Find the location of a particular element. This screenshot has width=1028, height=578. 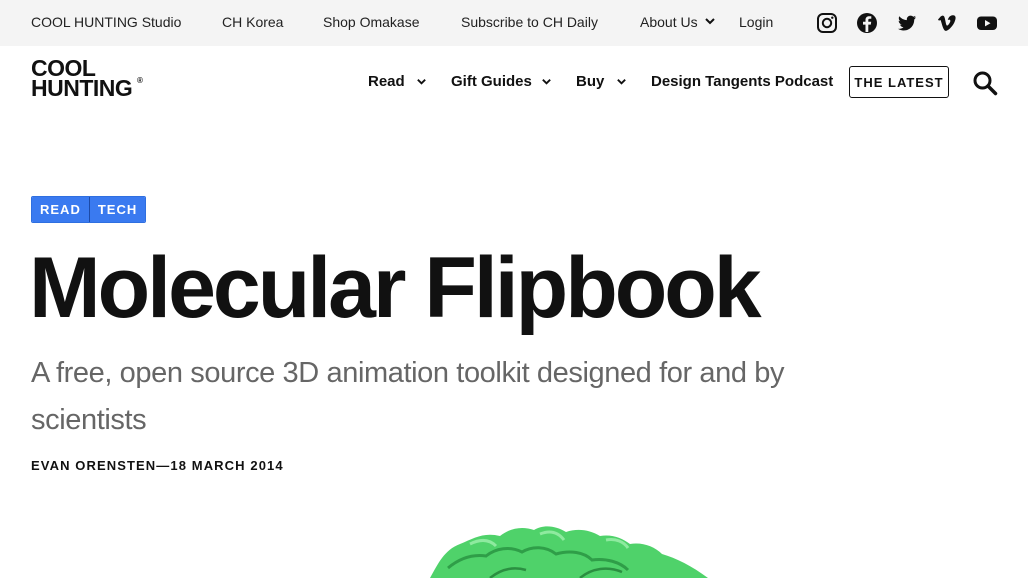

search-icon is located at coordinates (985, 83).